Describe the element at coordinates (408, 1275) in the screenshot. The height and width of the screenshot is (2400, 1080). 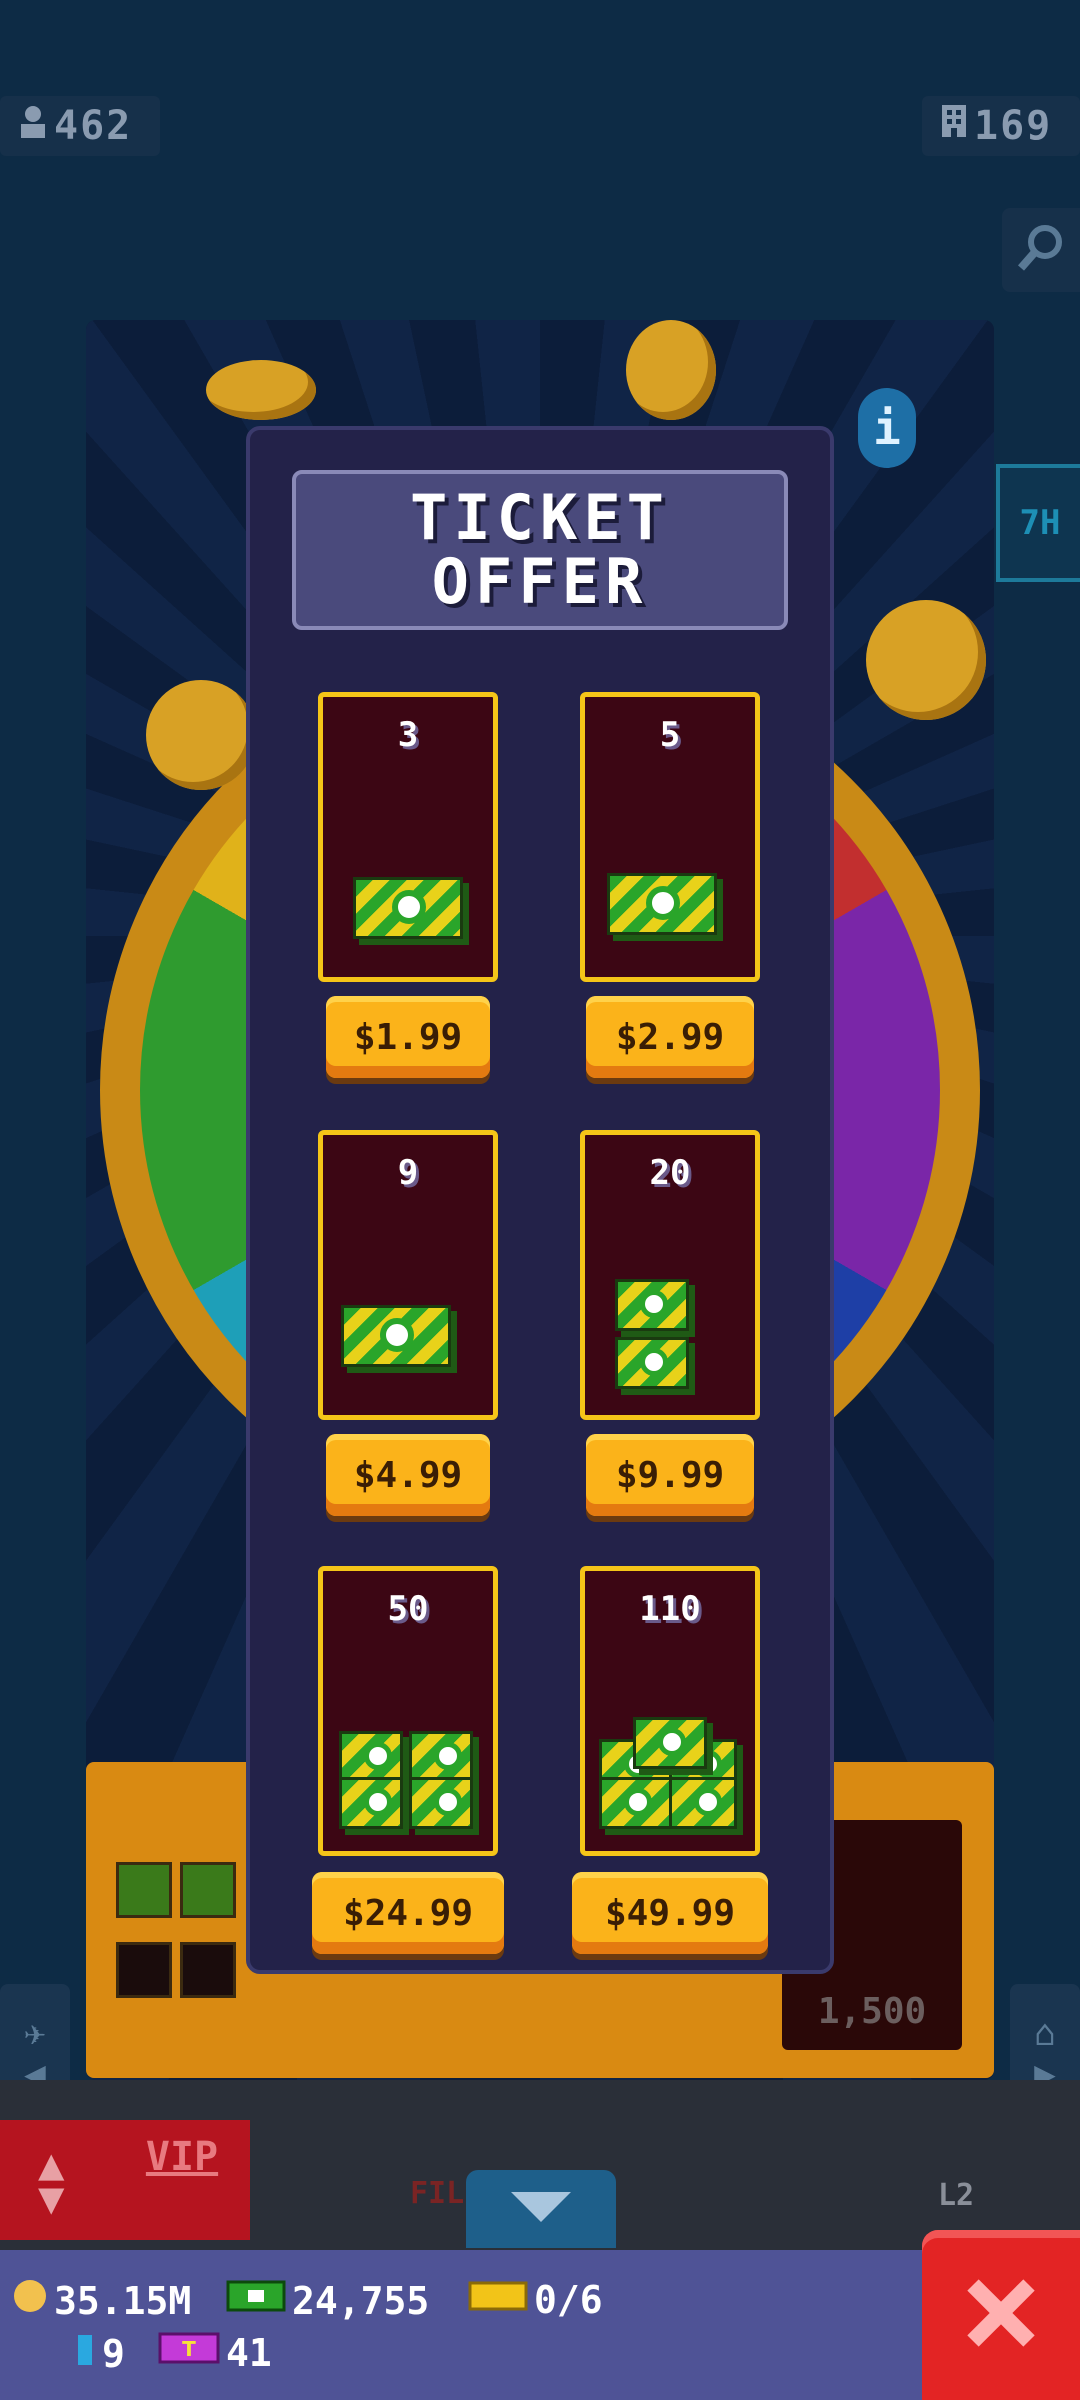
I see `offer-card-9: 9` at that location.